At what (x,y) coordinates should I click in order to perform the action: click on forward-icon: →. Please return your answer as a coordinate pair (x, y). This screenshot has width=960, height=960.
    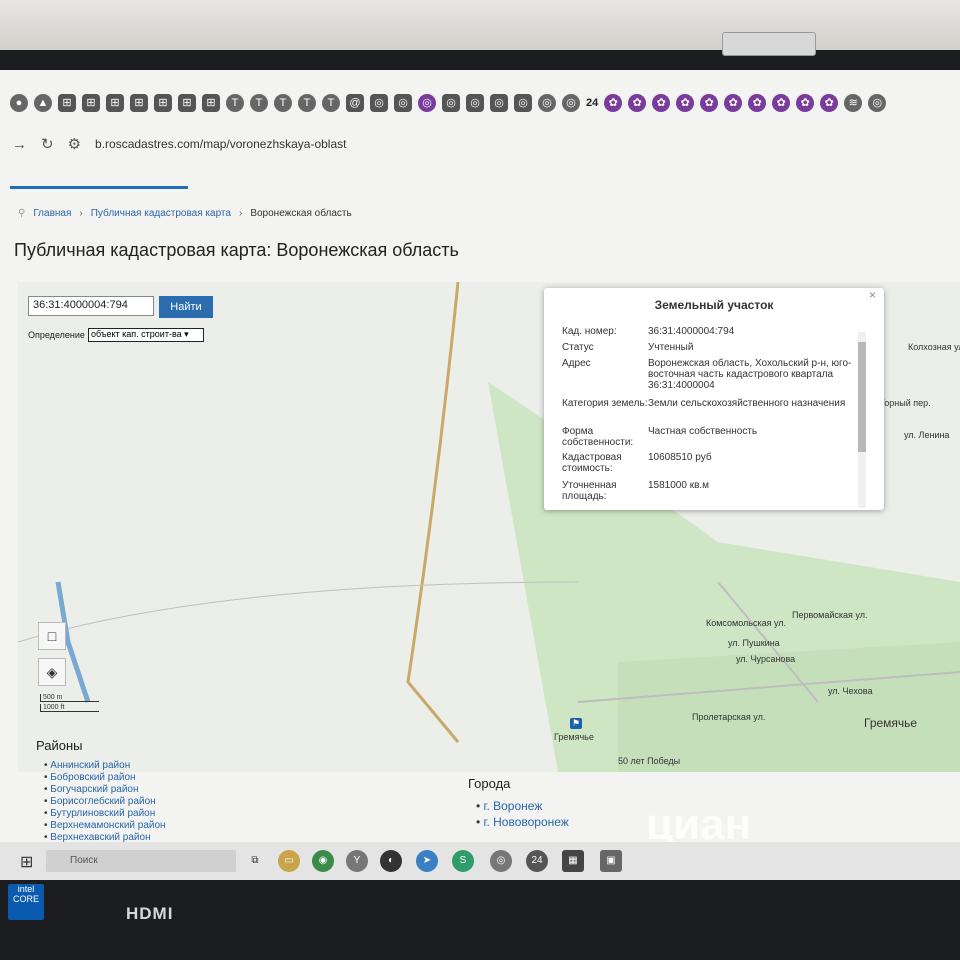
    Looking at the image, I should click on (19, 144).